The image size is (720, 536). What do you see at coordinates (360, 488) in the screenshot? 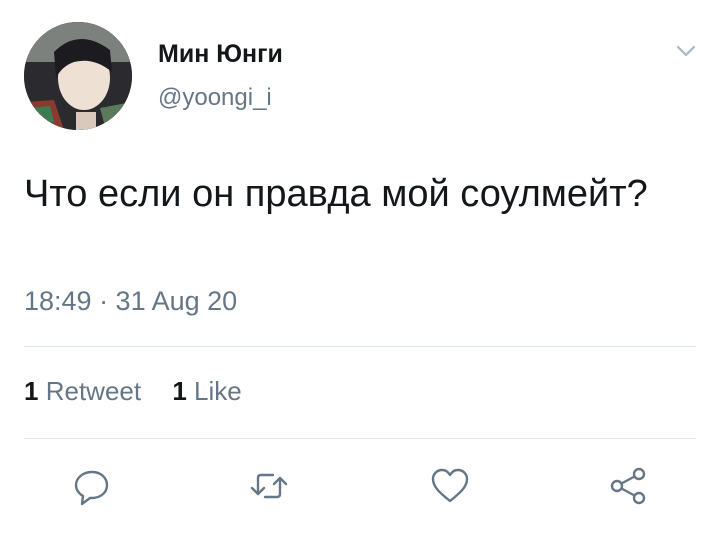
I see `tweet-actions` at bounding box center [360, 488].